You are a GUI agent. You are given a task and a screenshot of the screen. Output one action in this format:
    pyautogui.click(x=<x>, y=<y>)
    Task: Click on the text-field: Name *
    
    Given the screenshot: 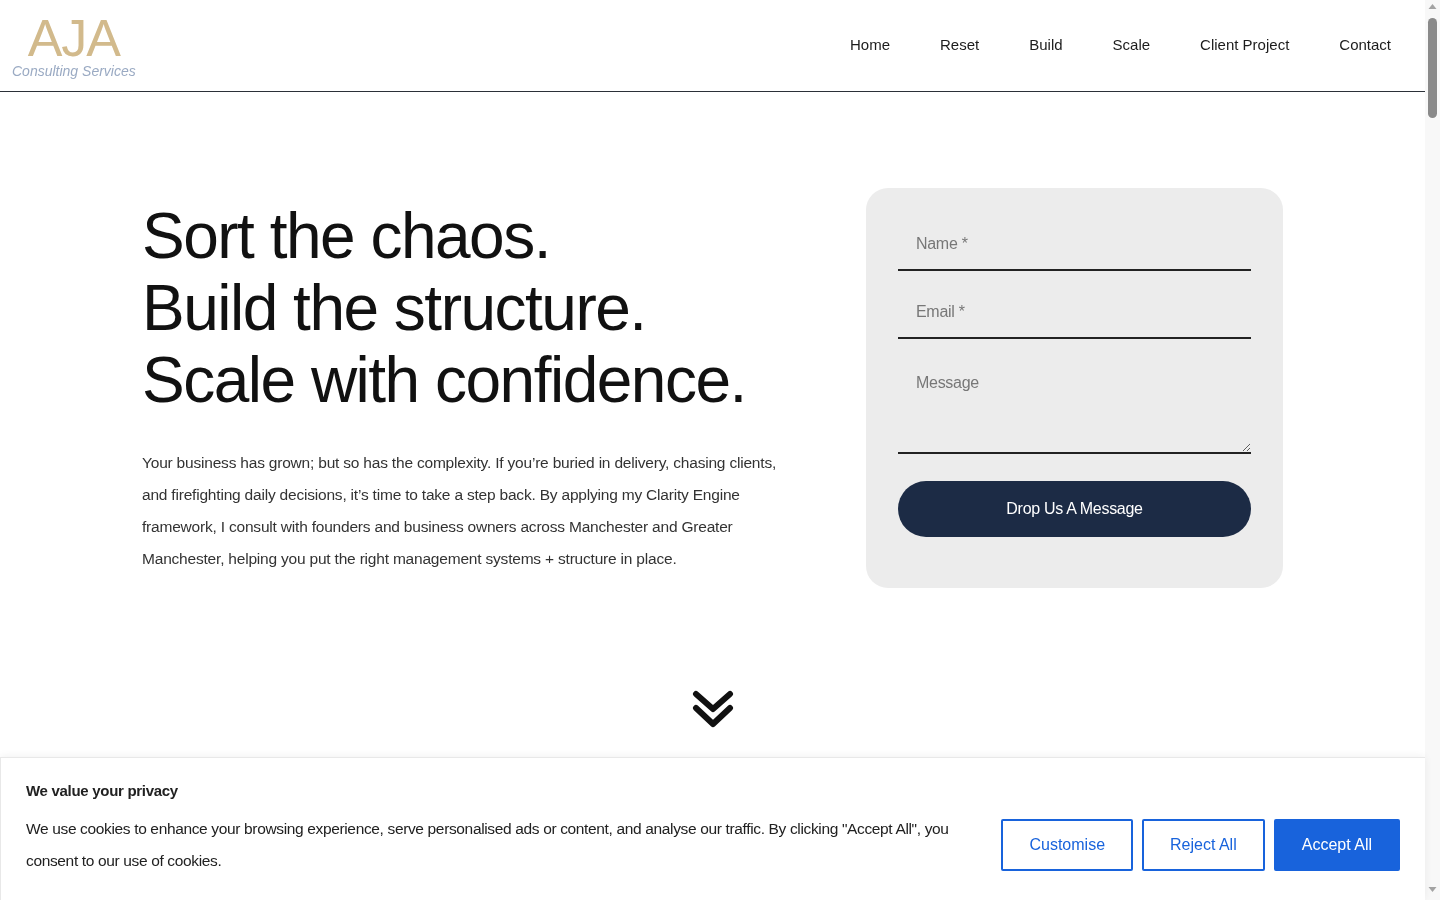 What is the action you would take?
    pyautogui.click(x=1074, y=245)
    